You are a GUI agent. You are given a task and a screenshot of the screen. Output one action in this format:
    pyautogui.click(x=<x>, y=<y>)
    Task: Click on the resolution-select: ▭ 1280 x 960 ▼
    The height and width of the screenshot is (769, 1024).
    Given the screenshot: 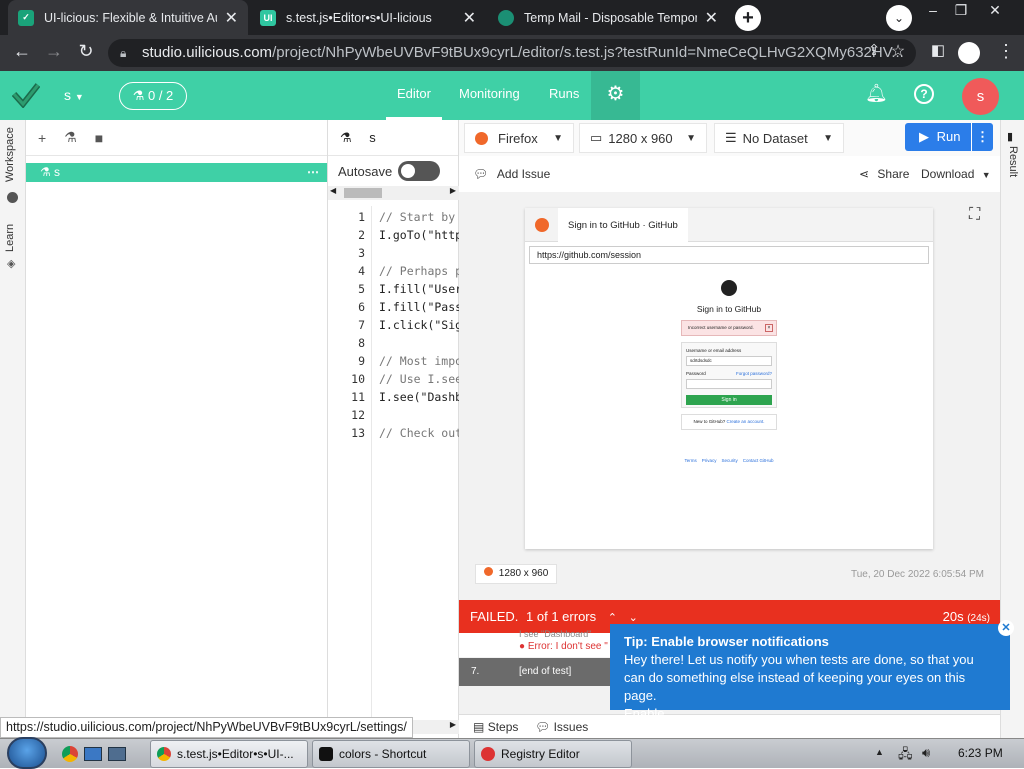 What is the action you would take?
    pyautogui.click(x=643, y=138)
    